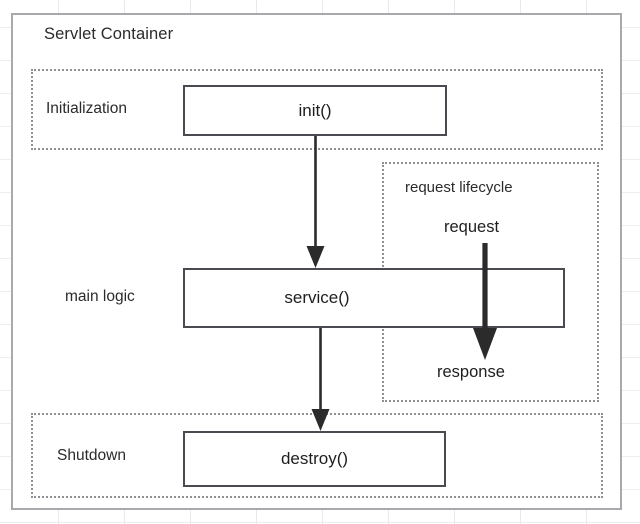 This screenshot has height=524, width=640. I want to click on region-label-request-lifecycle: request lifecycle, so click(459, 187).